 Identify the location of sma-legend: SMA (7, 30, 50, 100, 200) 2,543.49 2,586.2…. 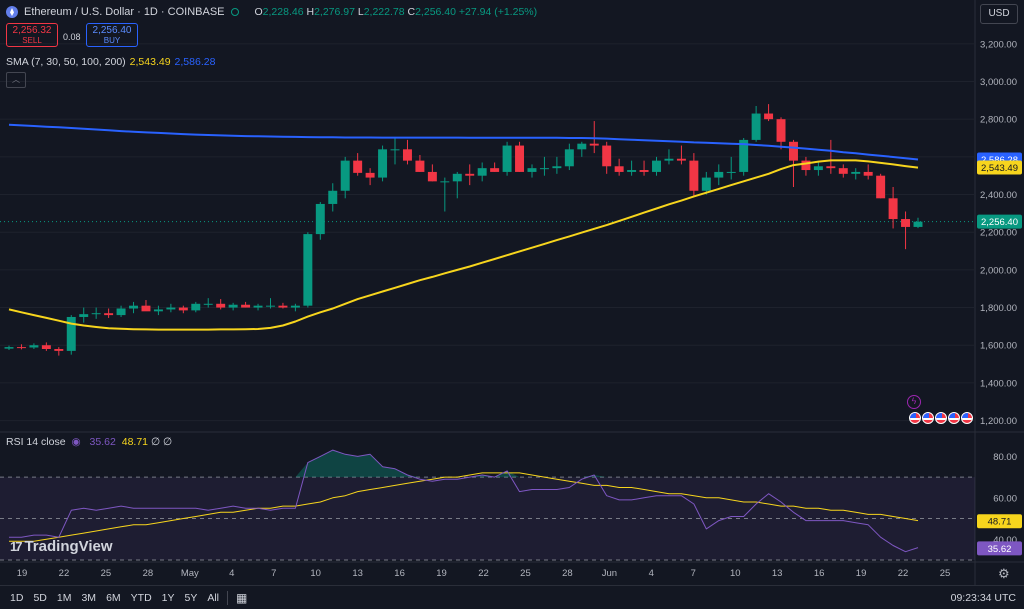
(110, 62).